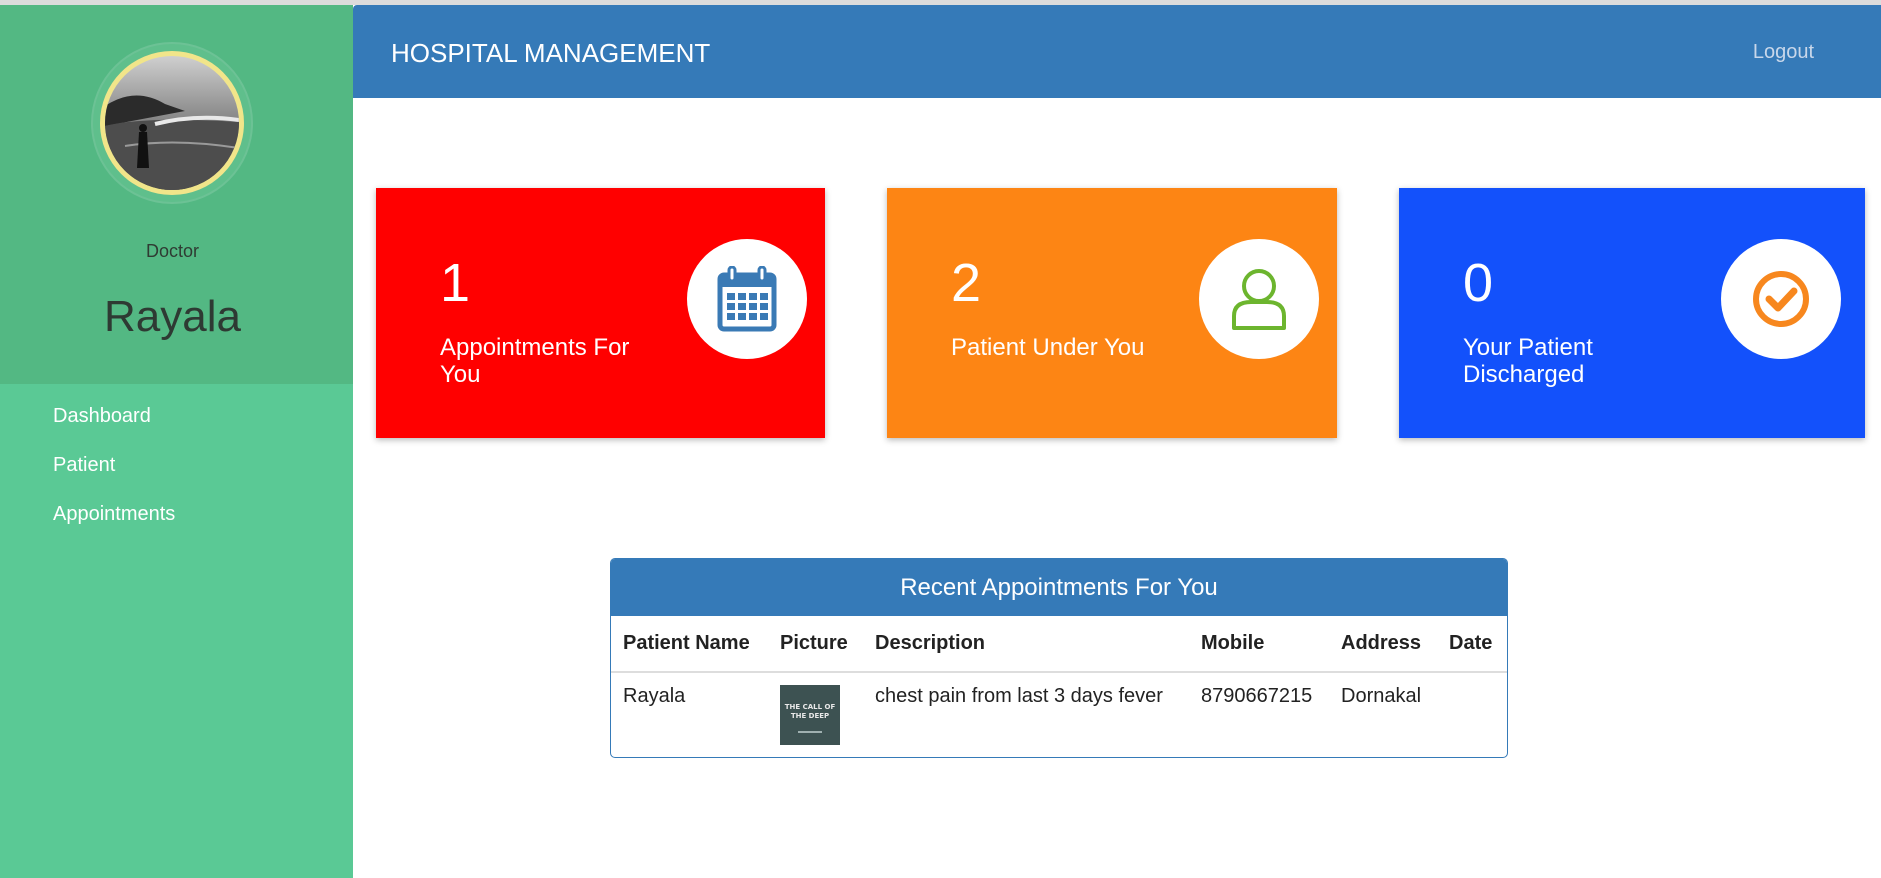  I want to click on col-address: Address, so click(1383, 644).